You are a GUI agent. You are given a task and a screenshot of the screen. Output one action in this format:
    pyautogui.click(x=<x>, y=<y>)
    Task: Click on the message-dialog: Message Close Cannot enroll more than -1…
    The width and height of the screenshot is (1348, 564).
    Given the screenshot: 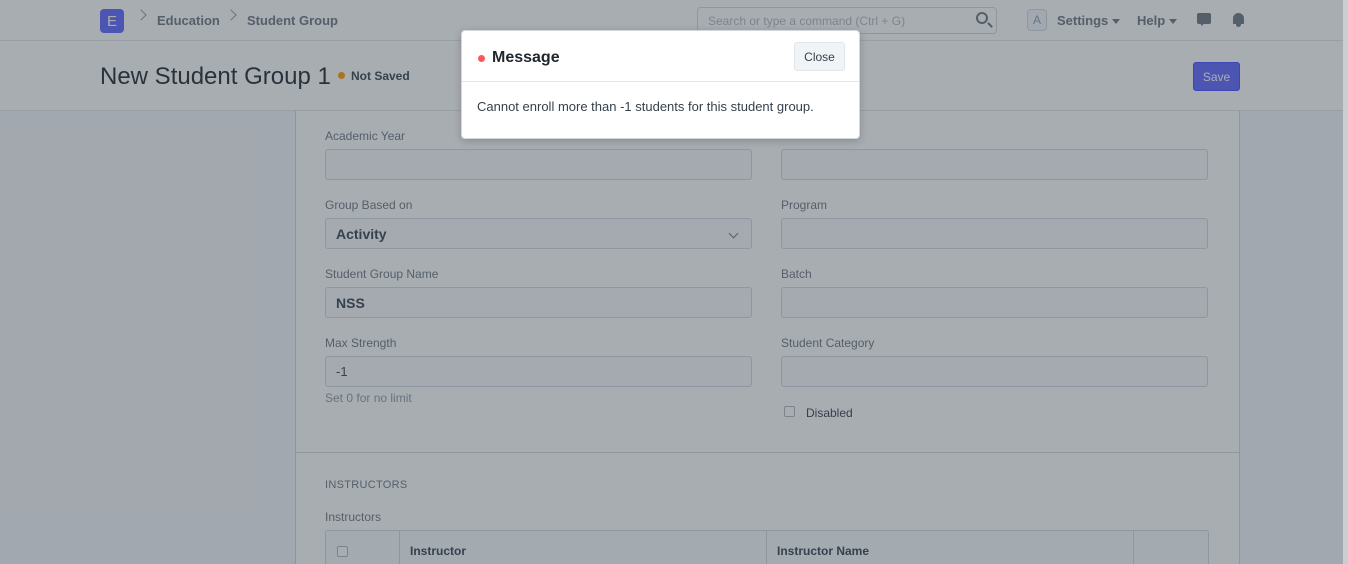 What is the action you would take?
    pyautogui.click(x=660, y=84)
    